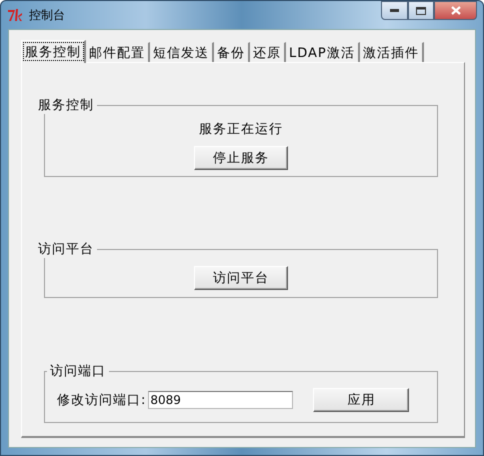 The width and height of the screenshot is (484, 456). What do you see at coordinates (47, 15) in the screenshot?
I see `window-title: 控制台` at bounding box center [47, 15].